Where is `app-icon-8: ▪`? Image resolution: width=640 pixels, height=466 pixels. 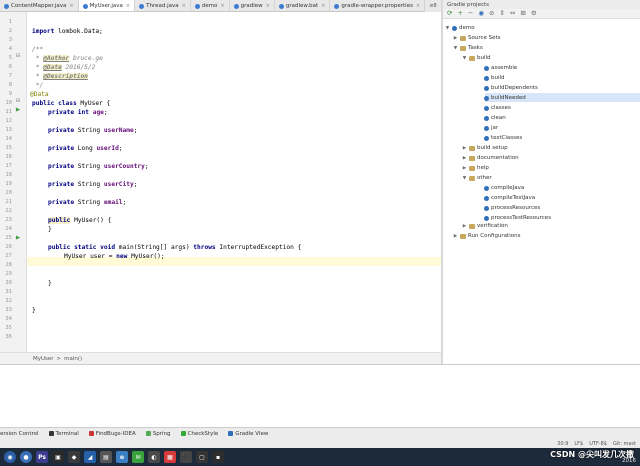
app-icon-8: ▪ is located at coordinates (218, 457).